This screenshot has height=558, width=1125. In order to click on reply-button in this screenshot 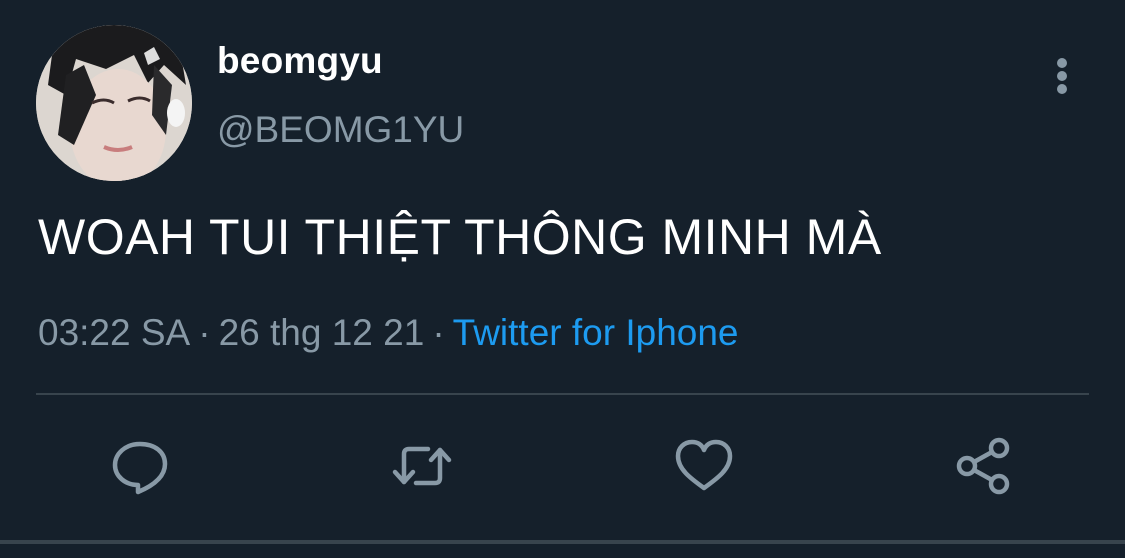, I will do `click(140, 466)`.